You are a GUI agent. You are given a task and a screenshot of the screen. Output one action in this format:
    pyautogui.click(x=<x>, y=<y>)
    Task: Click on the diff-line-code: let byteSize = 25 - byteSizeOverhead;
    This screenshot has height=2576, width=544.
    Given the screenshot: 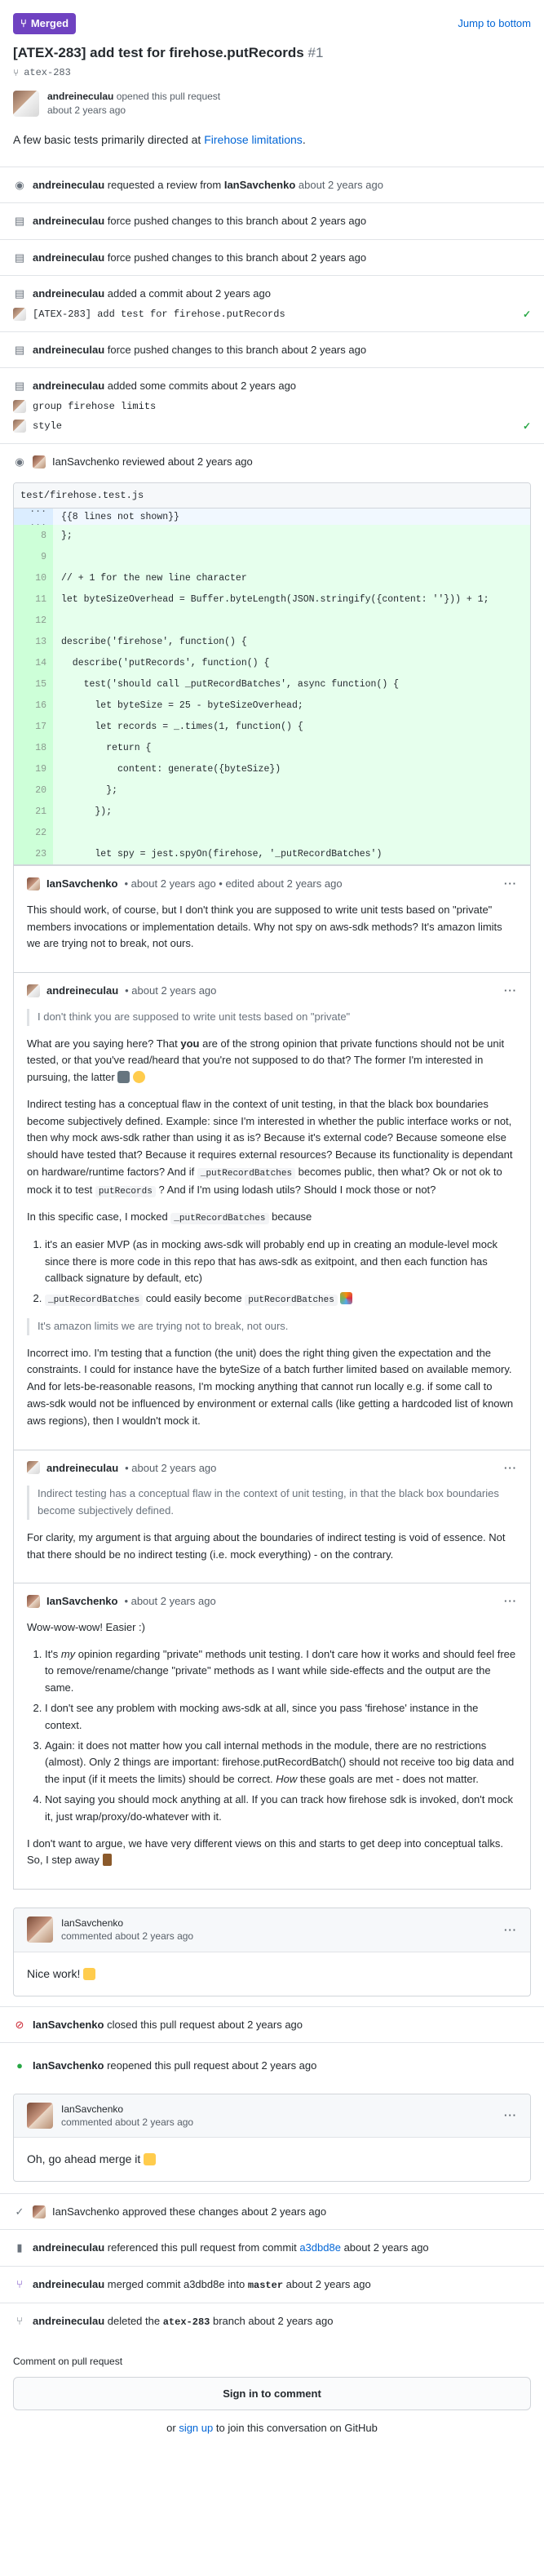 What is the action you would take?
    pyautogui.click(x=182, y=705)
    